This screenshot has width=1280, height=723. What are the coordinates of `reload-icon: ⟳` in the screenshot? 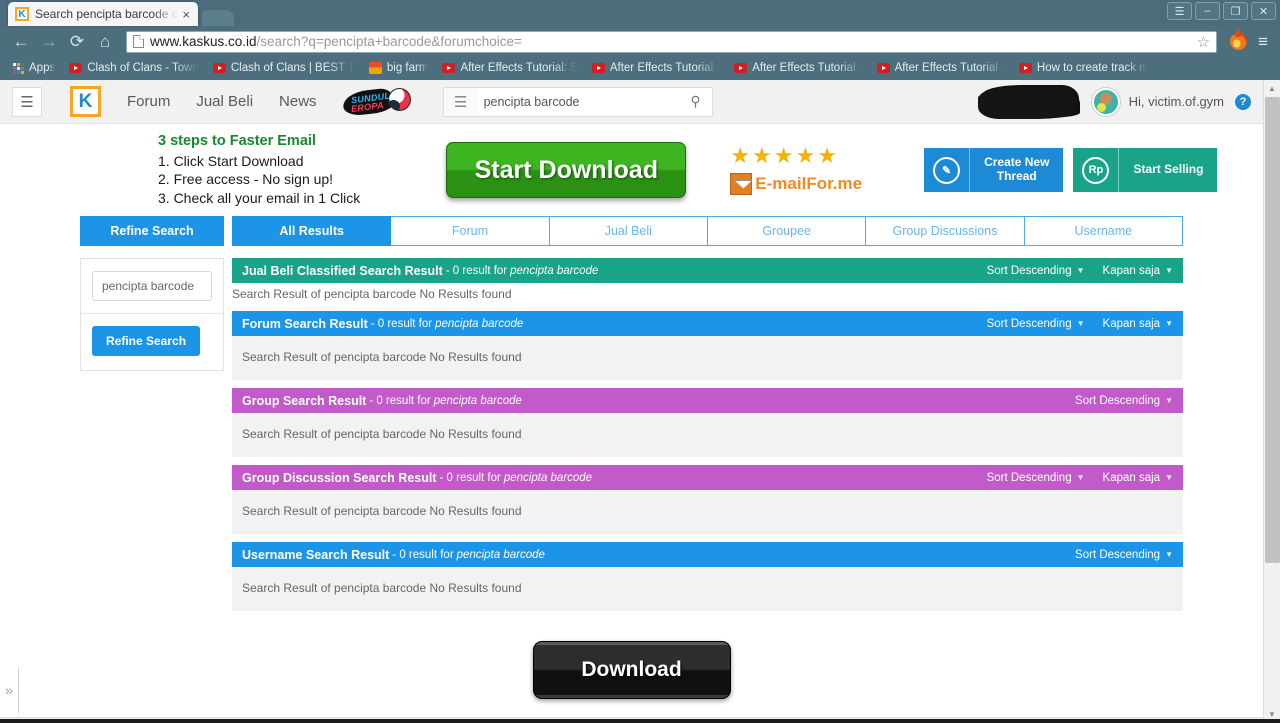 It's located at (77, 42).